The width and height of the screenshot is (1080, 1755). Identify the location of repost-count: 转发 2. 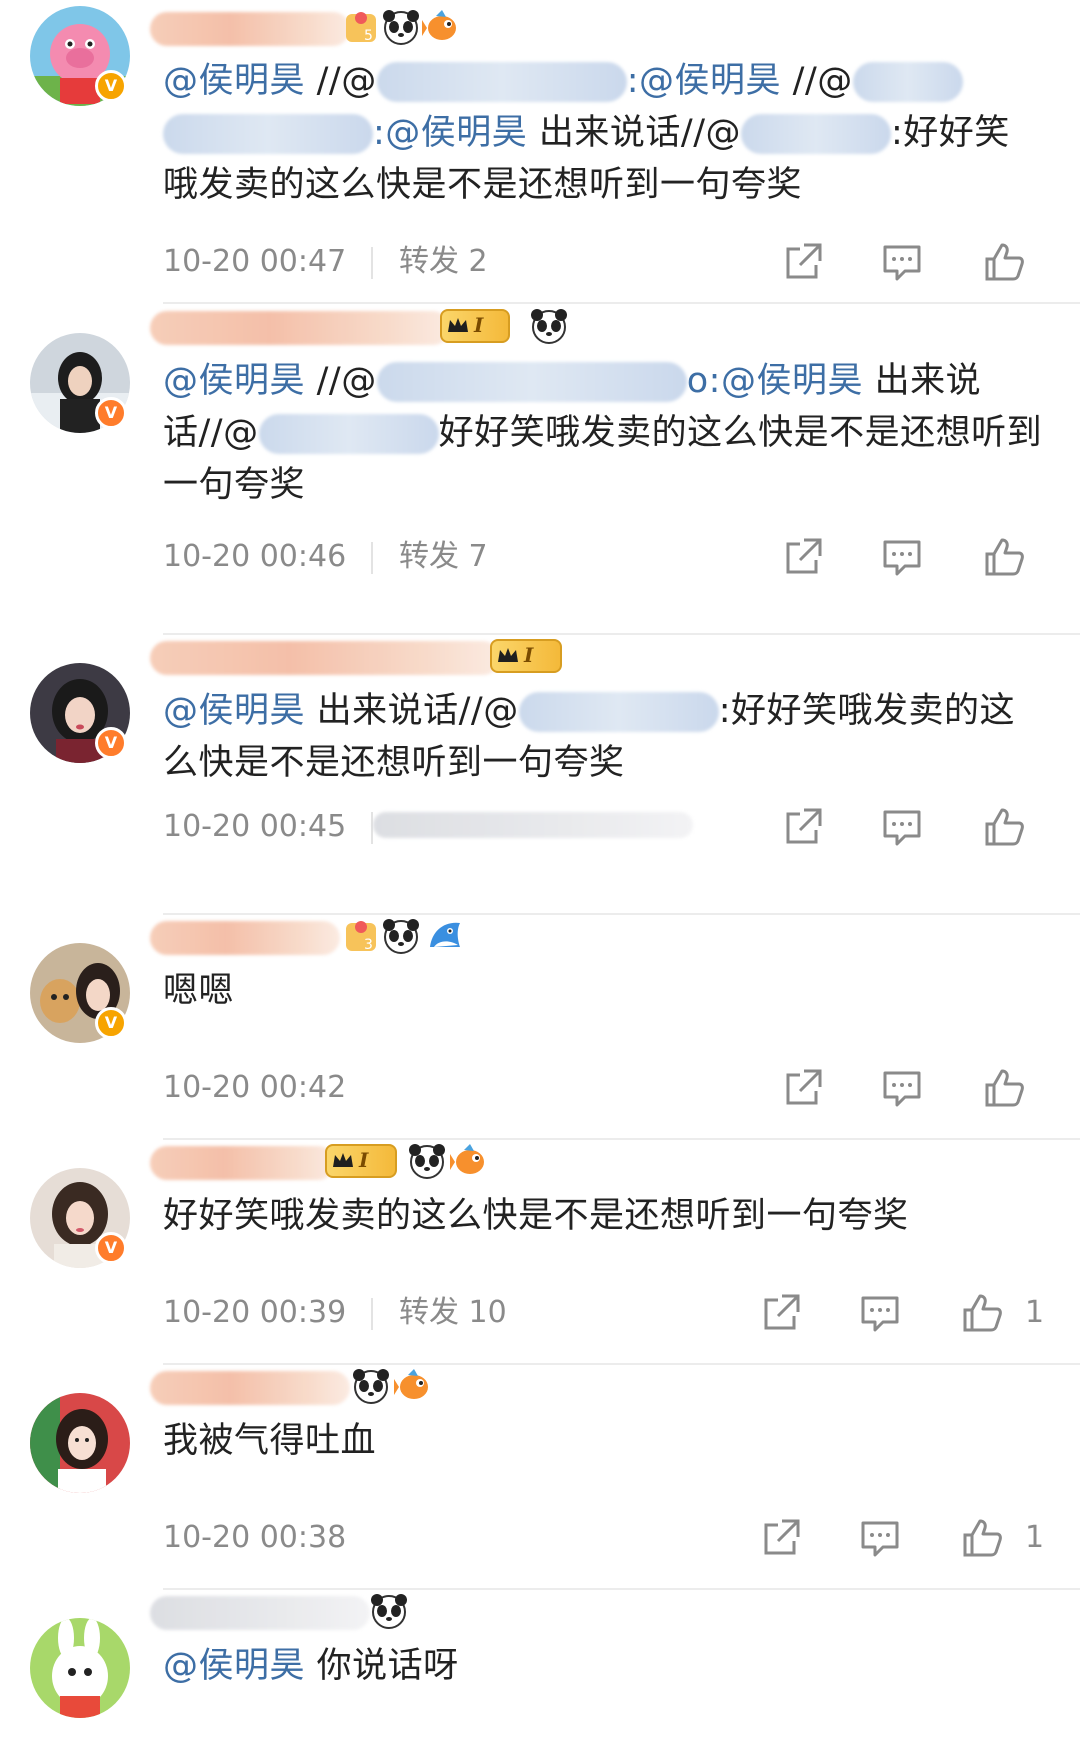
(443, 262).